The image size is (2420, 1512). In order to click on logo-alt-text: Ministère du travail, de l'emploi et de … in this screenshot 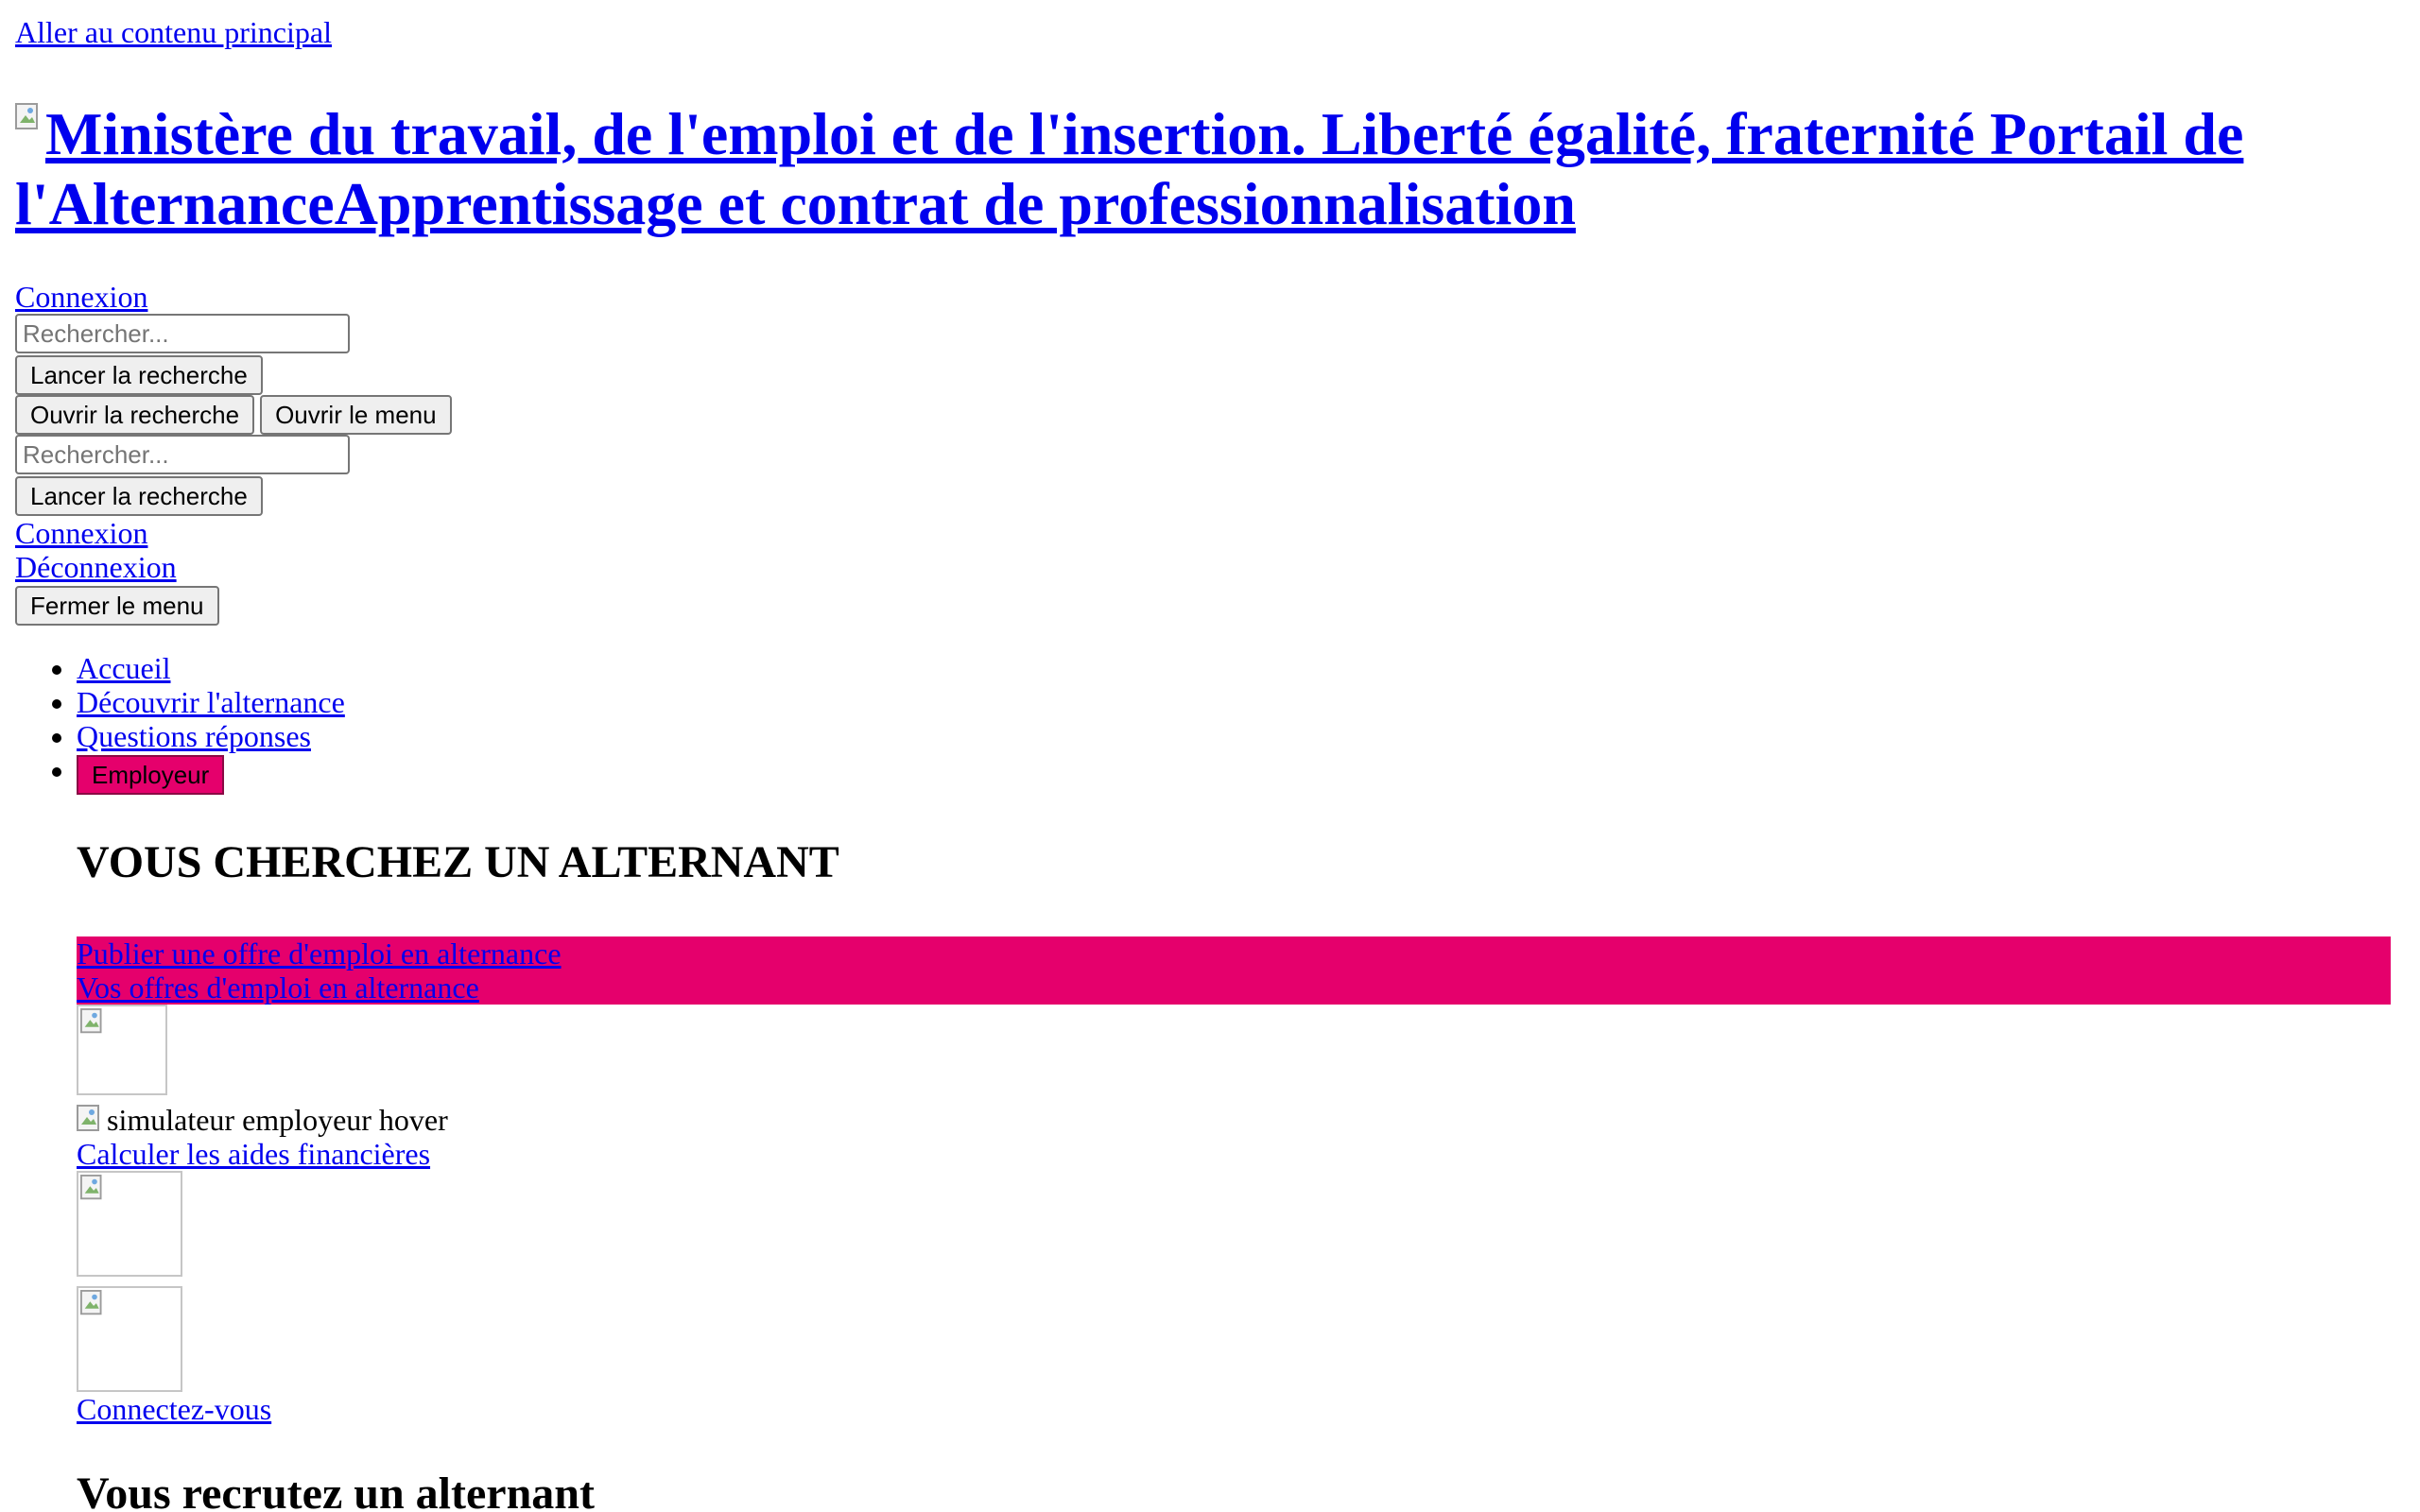, I will do `click(1129, 168)`.